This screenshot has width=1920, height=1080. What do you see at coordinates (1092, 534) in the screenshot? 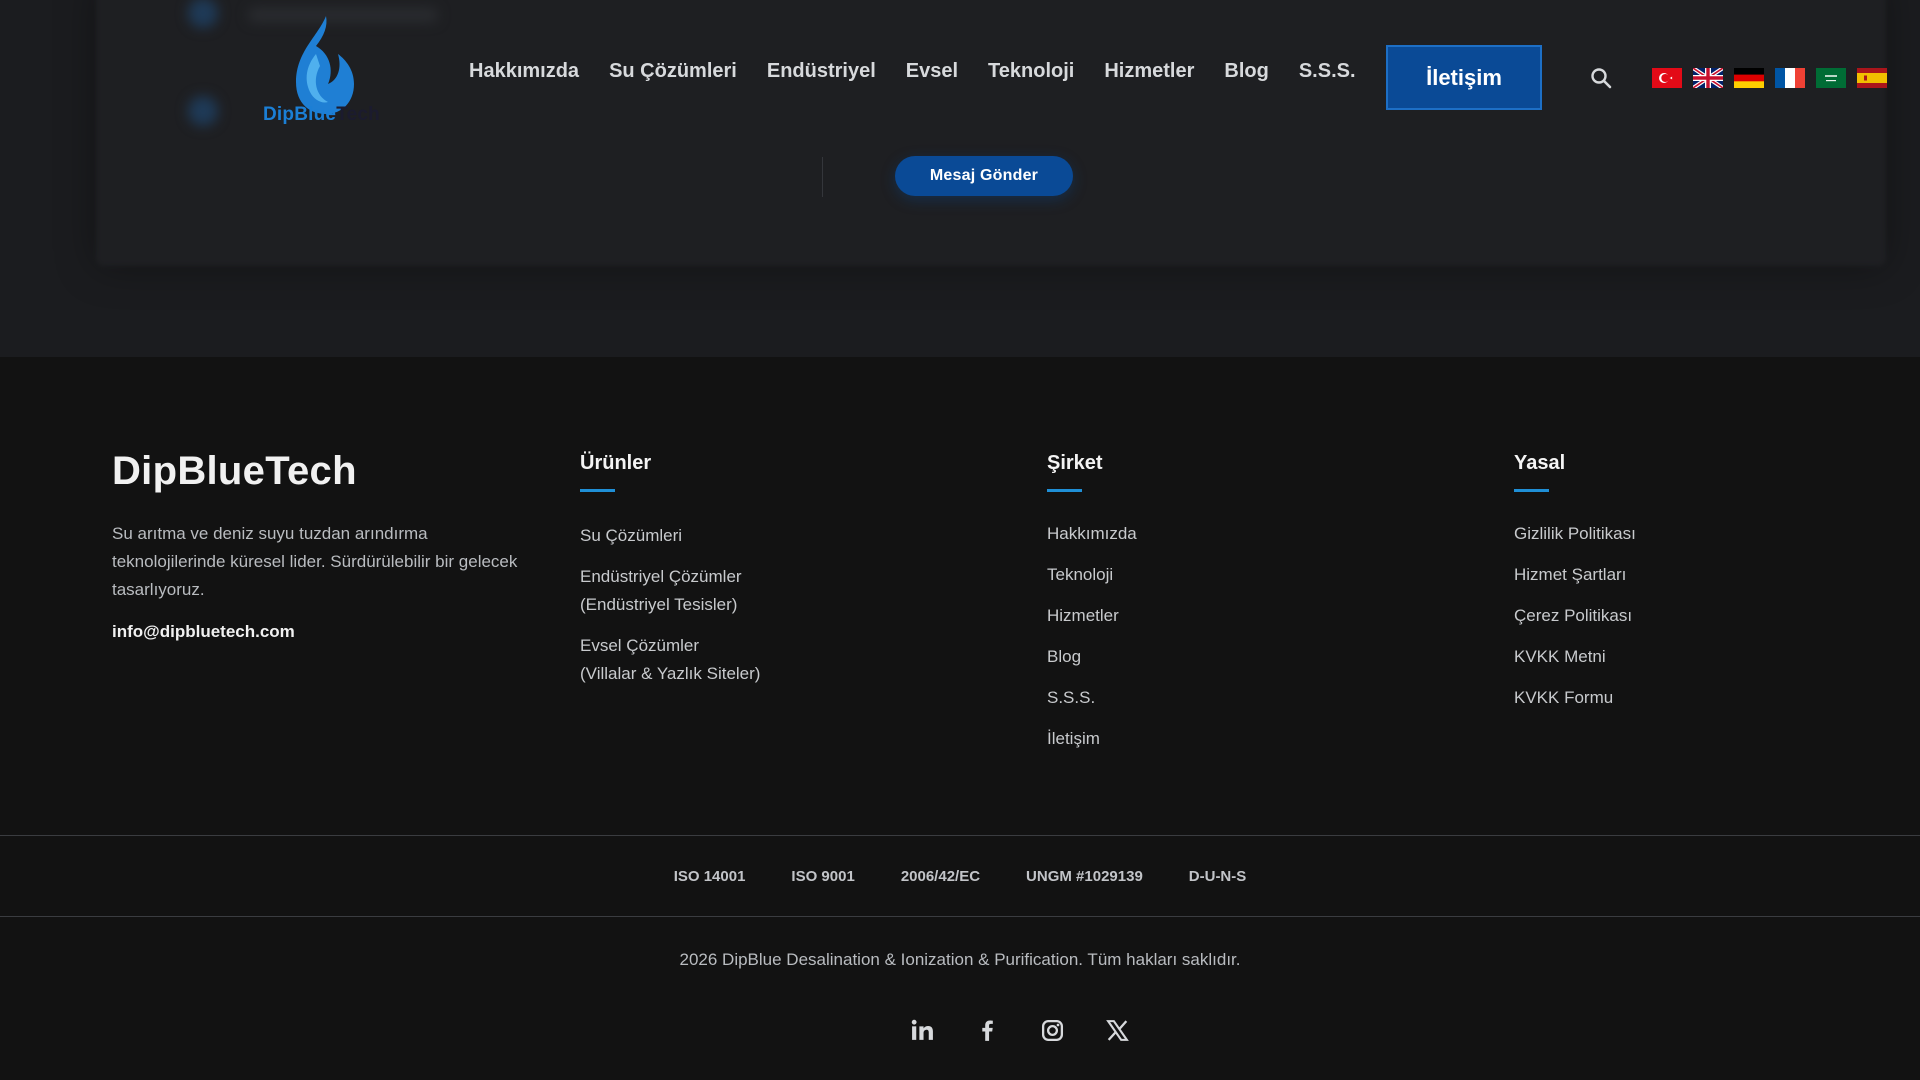
I see `footer-link-hakkimizda: Hakkımızda` at bounding box center [1092, 534].